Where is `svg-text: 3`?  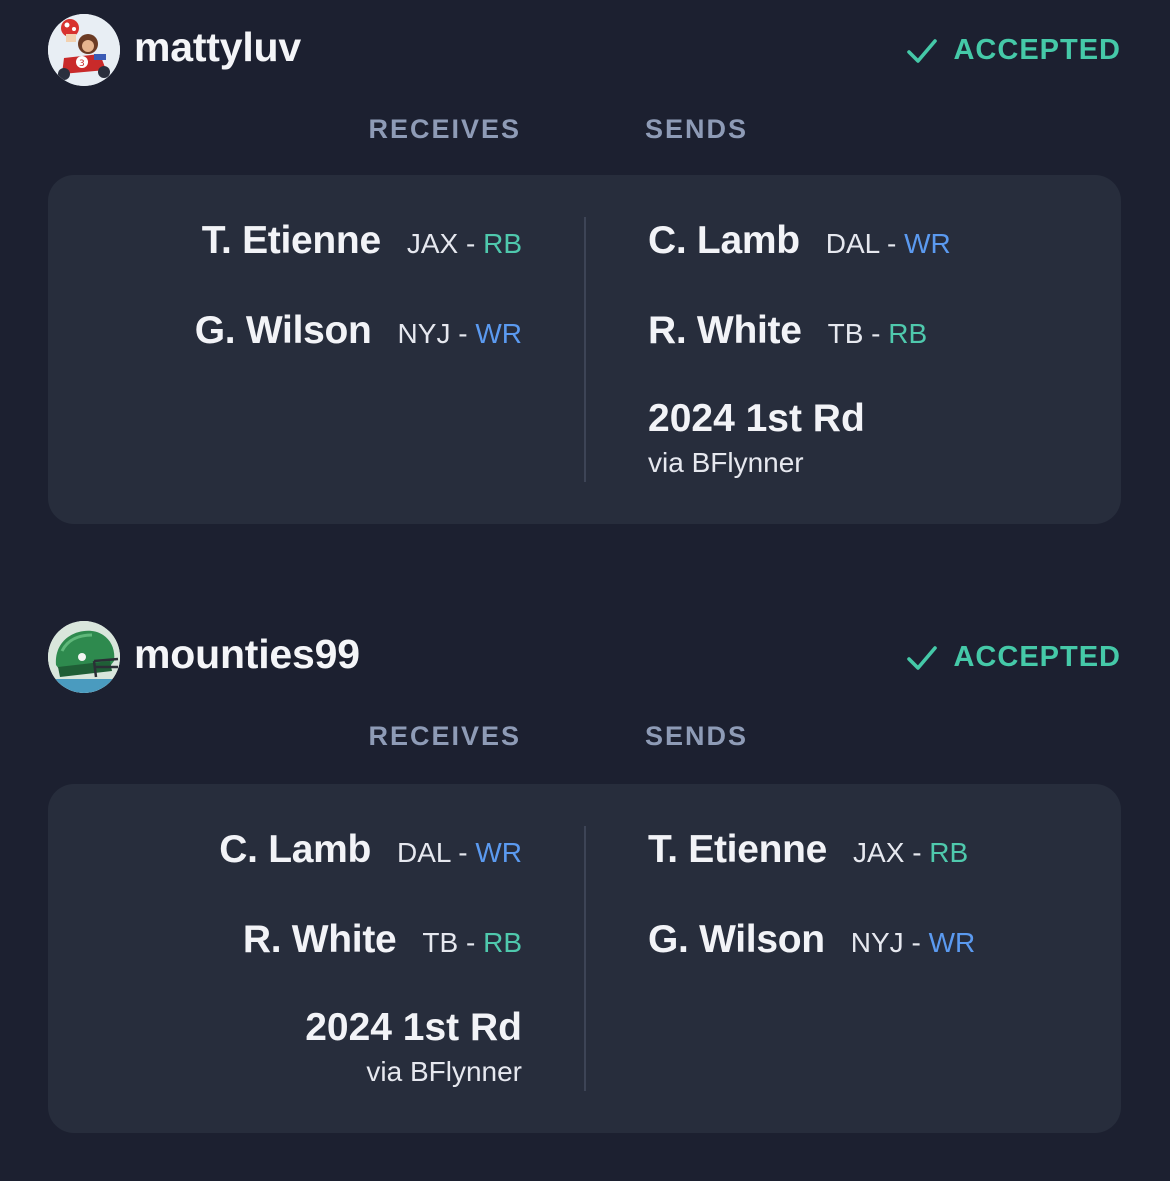
svg-text: 3 is located at coordinates (82, 64).